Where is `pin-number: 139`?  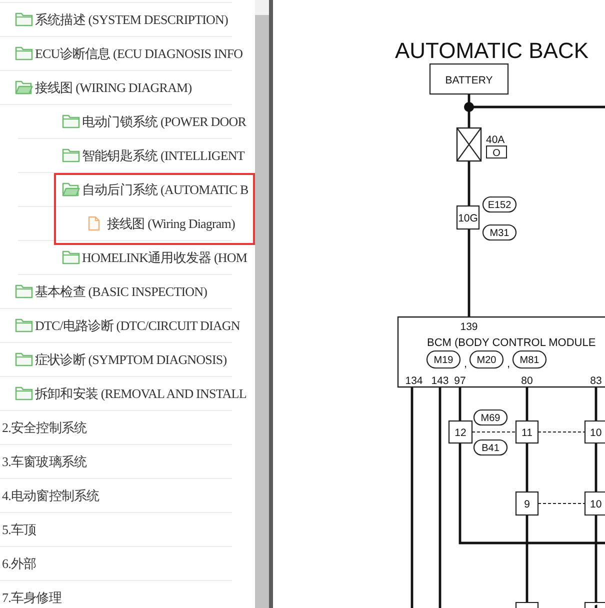 pin-number: 139 is located at coordinates (469, 327).